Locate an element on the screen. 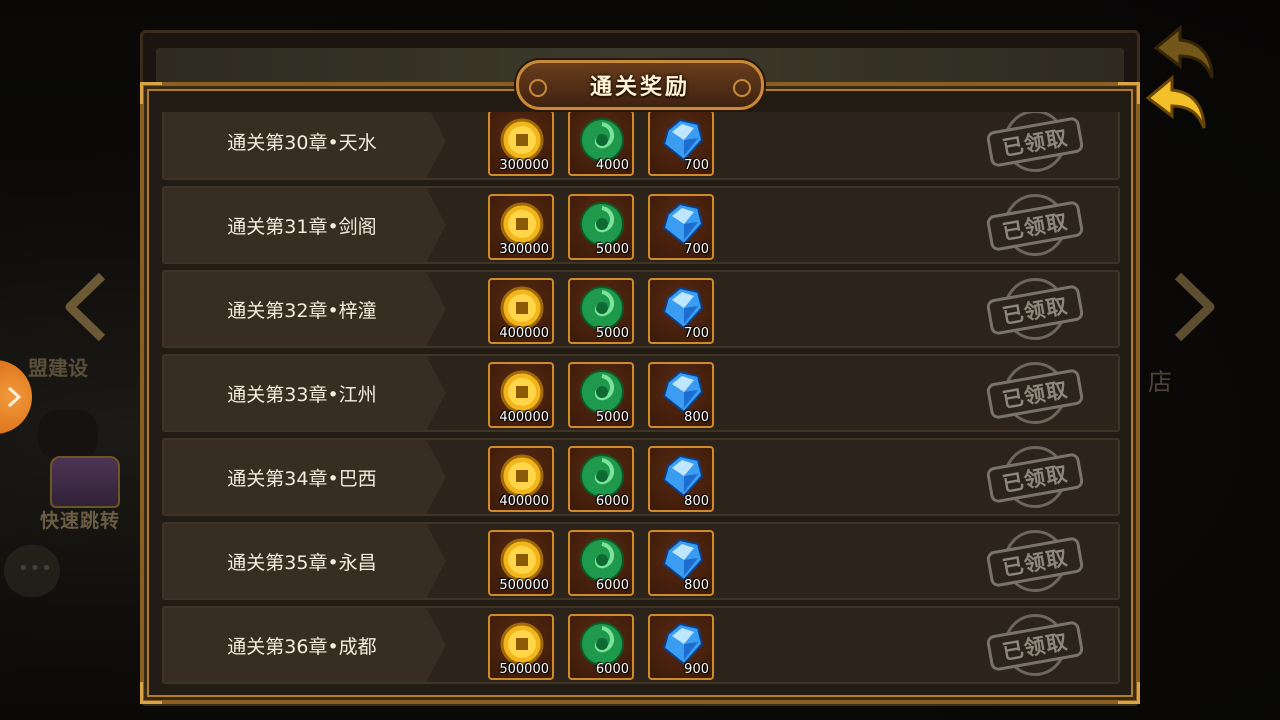  reward-item-jade: 4000 is located at coordinates (601, 144).